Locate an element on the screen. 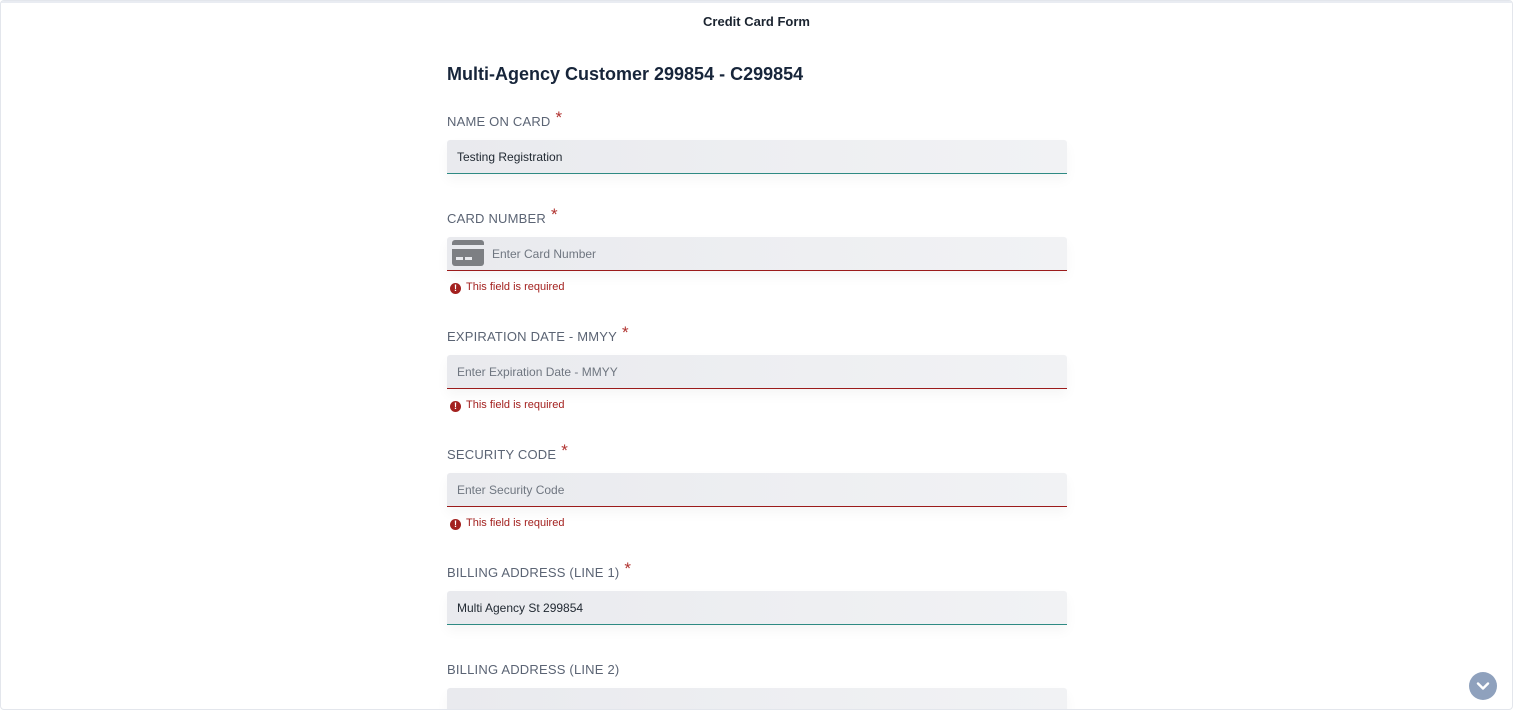 The height and width of the screenshot is (710, 1513). card-number-placeholder: Enter Card Number is located at coordinates (544, 254).